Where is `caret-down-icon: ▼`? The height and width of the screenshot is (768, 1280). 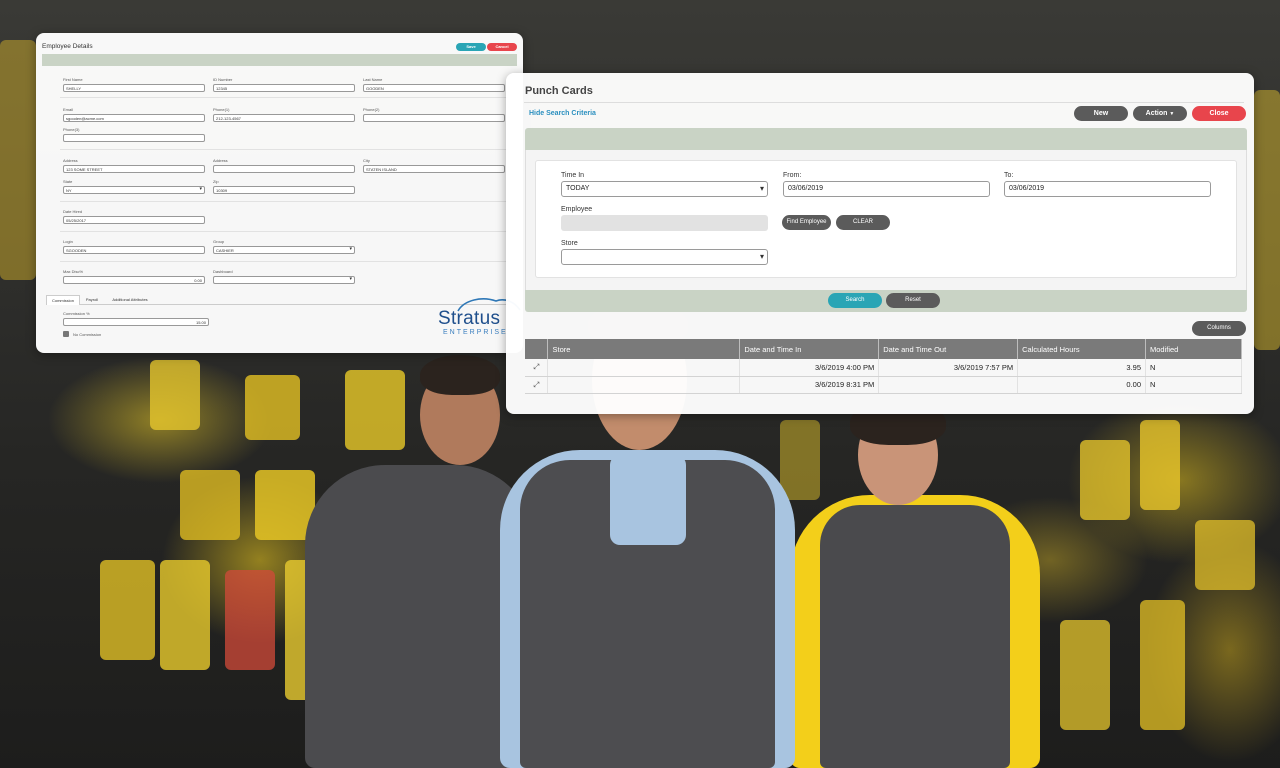 caret-down-icon: ▼ is located at coordinates (1172, 114).